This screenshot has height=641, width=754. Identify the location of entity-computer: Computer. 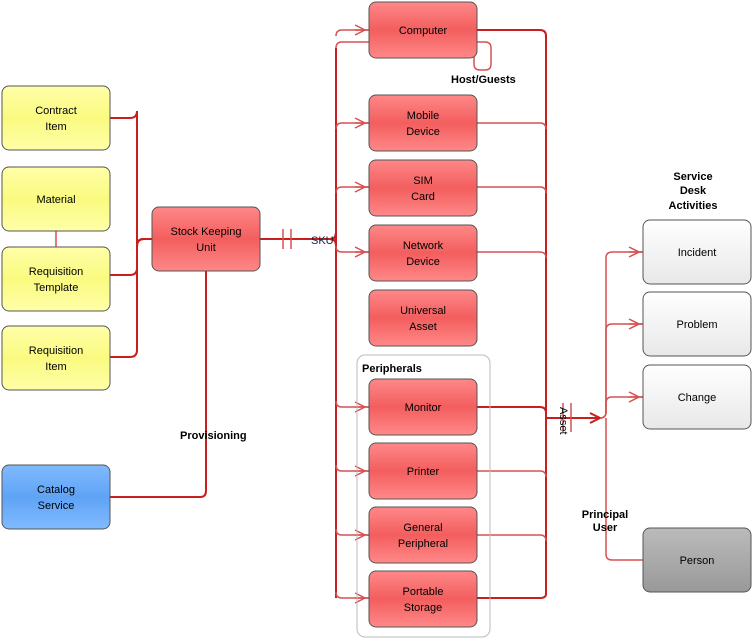
(423, 30).